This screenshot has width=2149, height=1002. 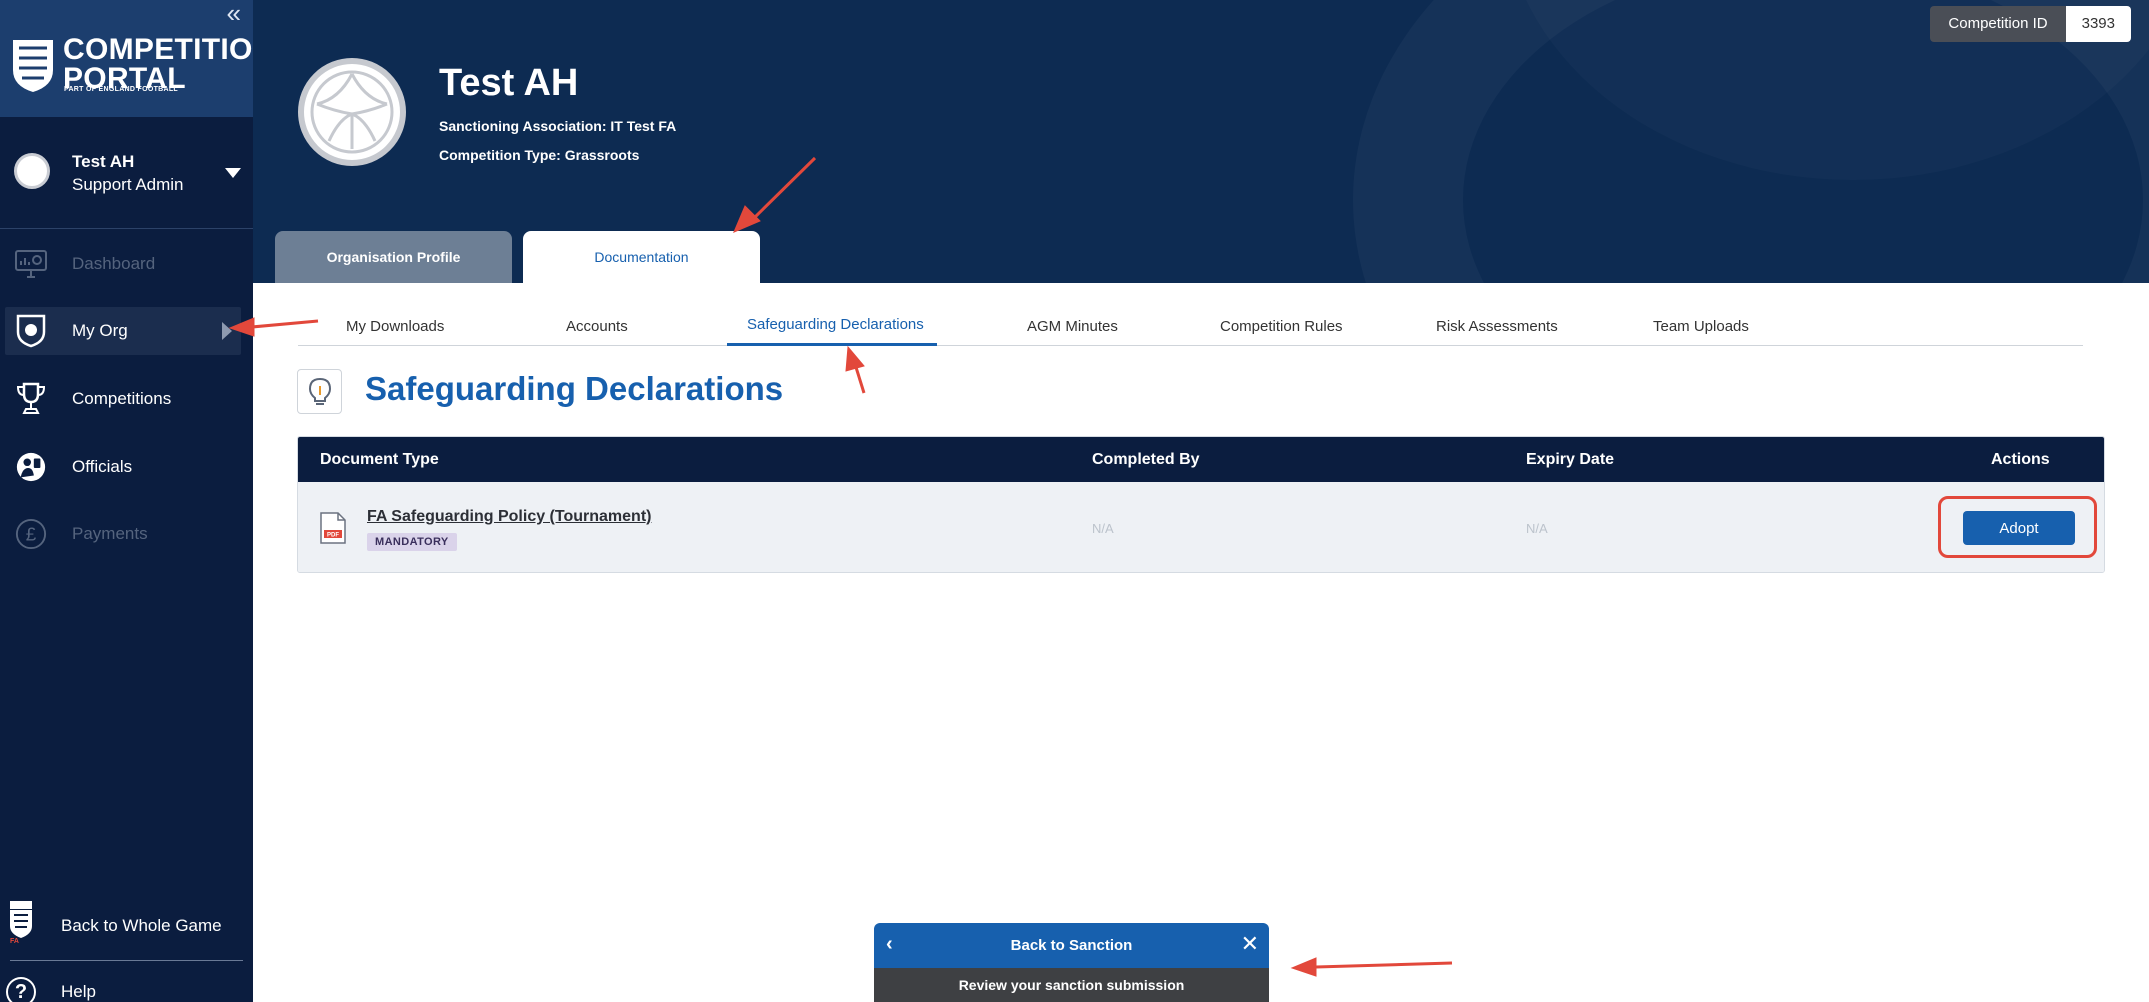 I want to click on subtab-team-uploads: Team Uploads, so click(x=1701, y=326).